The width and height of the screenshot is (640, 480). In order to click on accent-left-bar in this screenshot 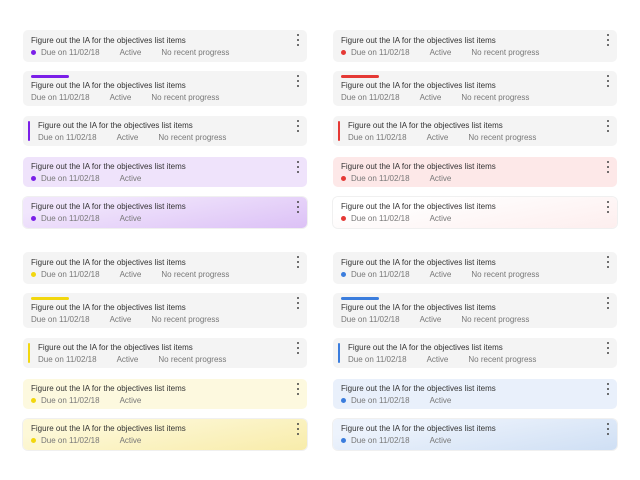, I will do `click(29, 131)`.